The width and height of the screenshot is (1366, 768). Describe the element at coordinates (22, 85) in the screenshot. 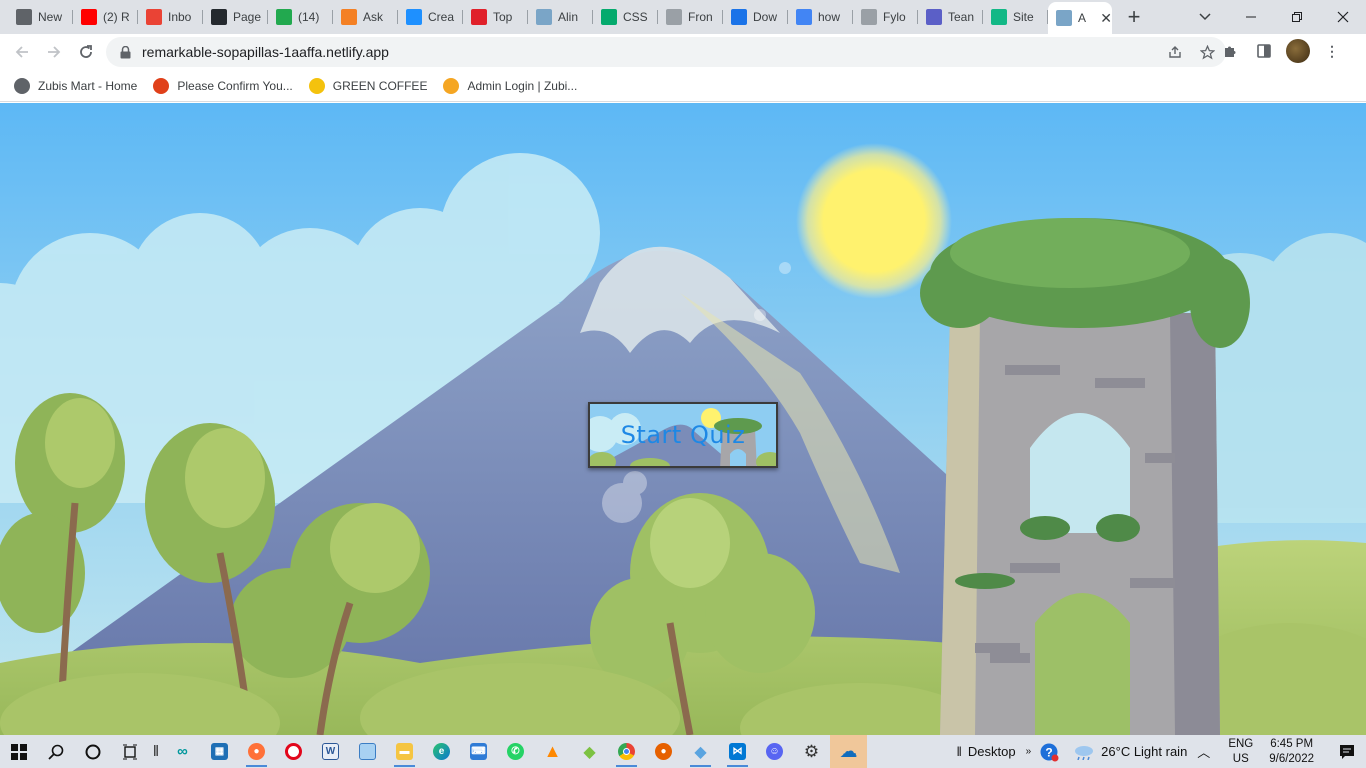

I see `globe-icon` at that location.